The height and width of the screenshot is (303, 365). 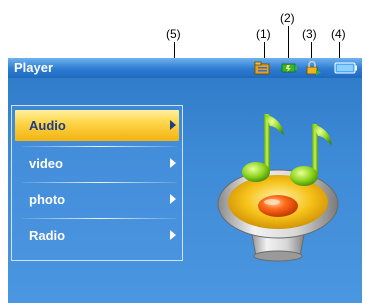 What do you see at coordinates (47, 125) in the screenshot?
I see `menu-item-label: Audio` at bounding box center [47, 125].